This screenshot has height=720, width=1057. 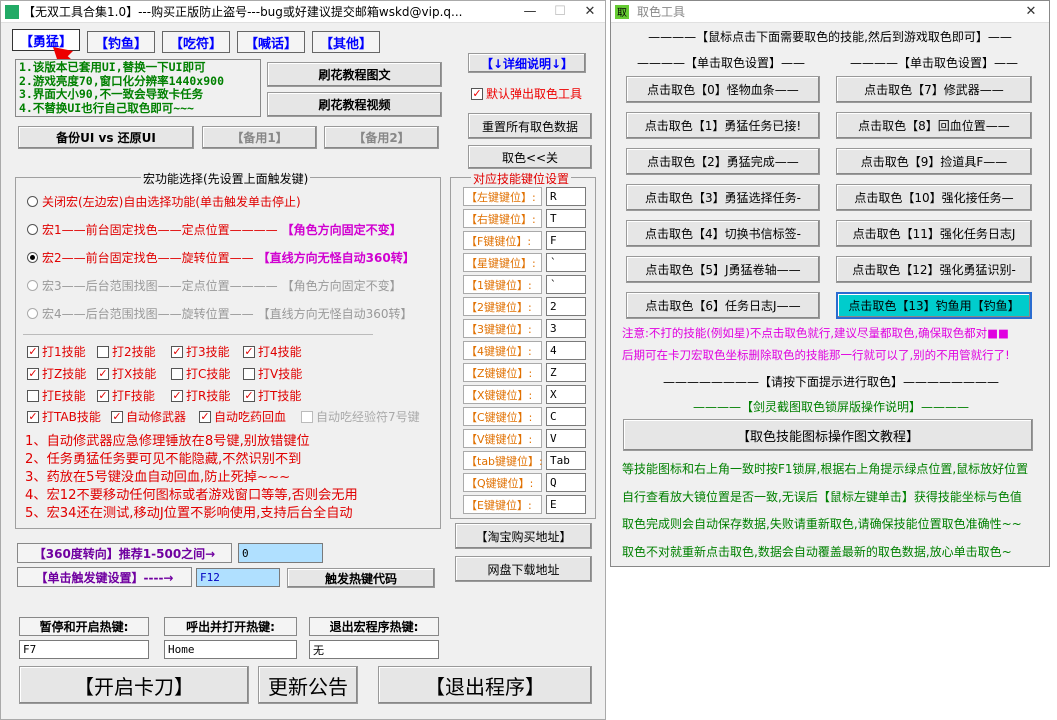 What do you see at coordinates (530, 157) in the screenshot?
I see `color-toggle-button: 取色<<关` at bounding box center [530, 157].